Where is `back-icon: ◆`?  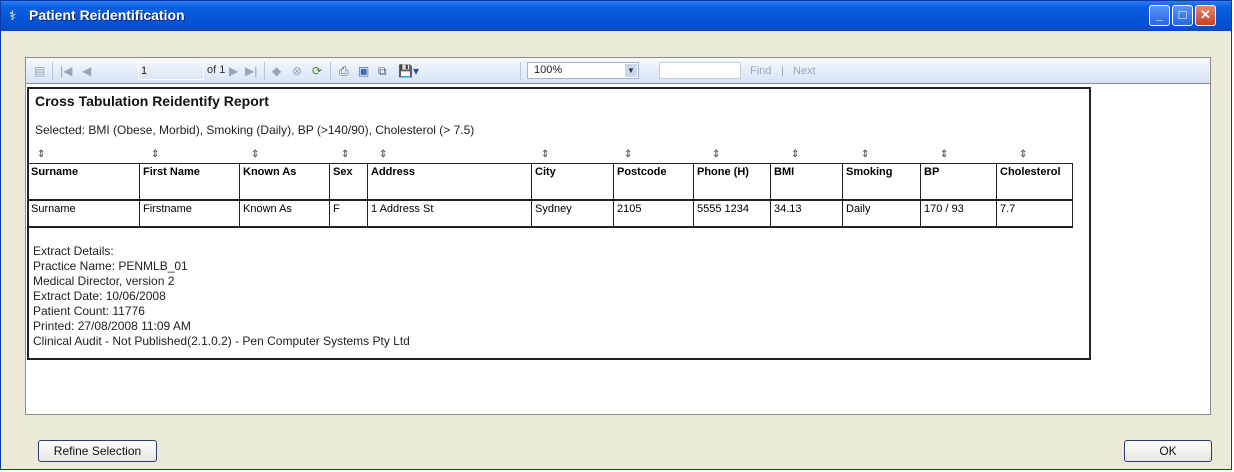
back-icon: ◆ is located at coordinates (276, 71).